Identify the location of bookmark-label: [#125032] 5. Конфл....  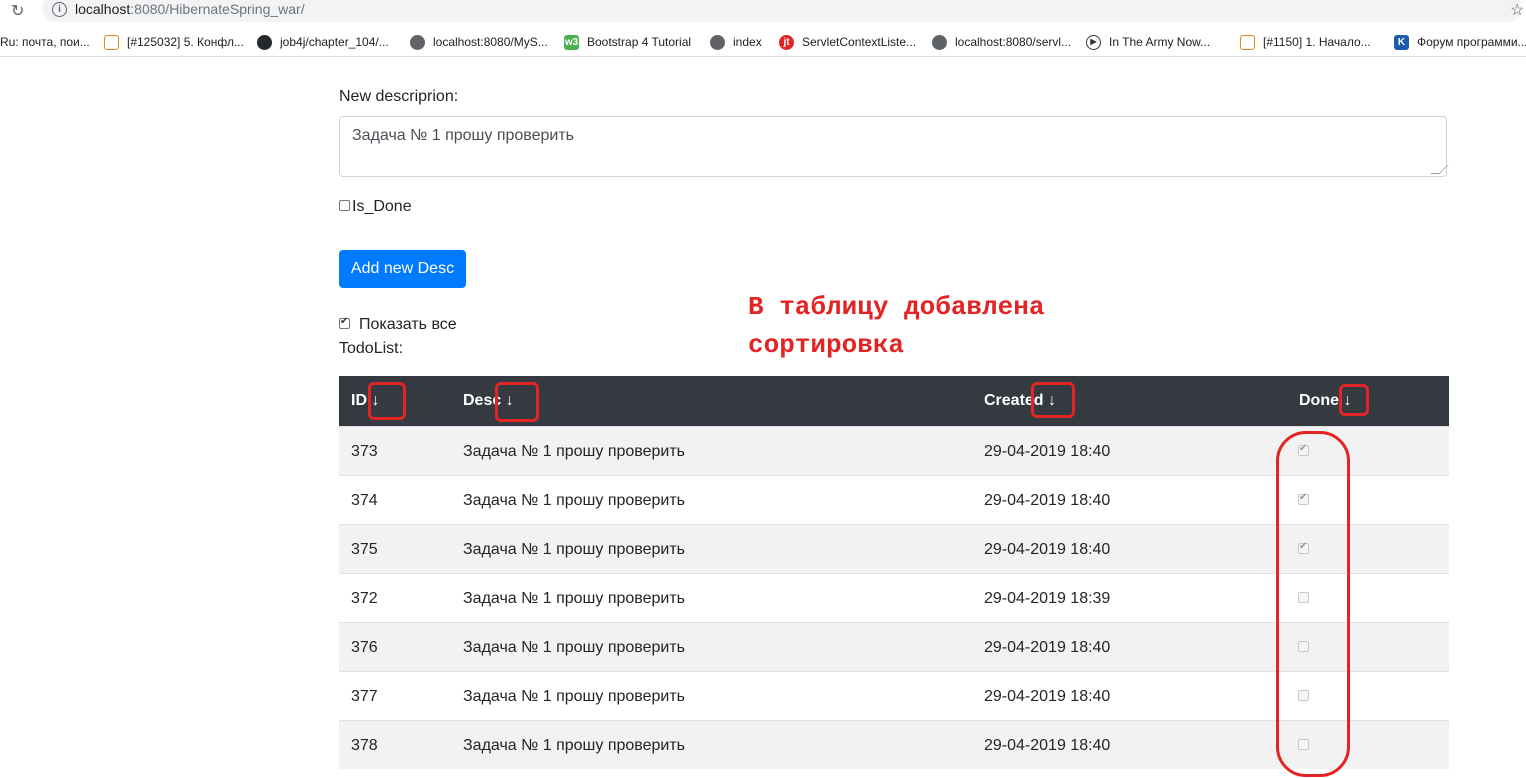
(185, 42).